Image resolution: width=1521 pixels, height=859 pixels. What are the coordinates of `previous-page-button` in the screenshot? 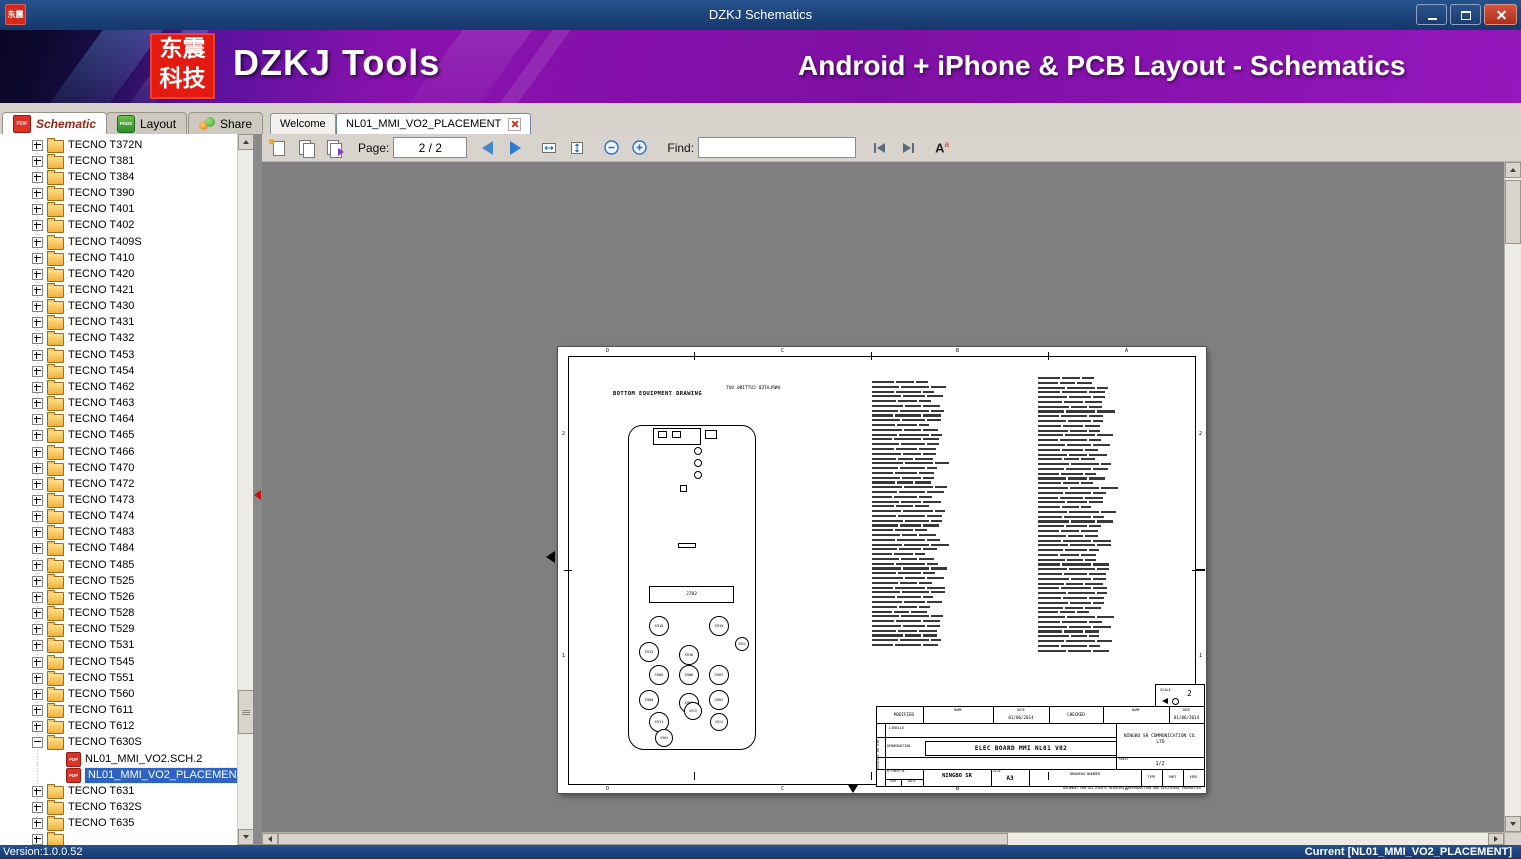 It's located at (487, 148).